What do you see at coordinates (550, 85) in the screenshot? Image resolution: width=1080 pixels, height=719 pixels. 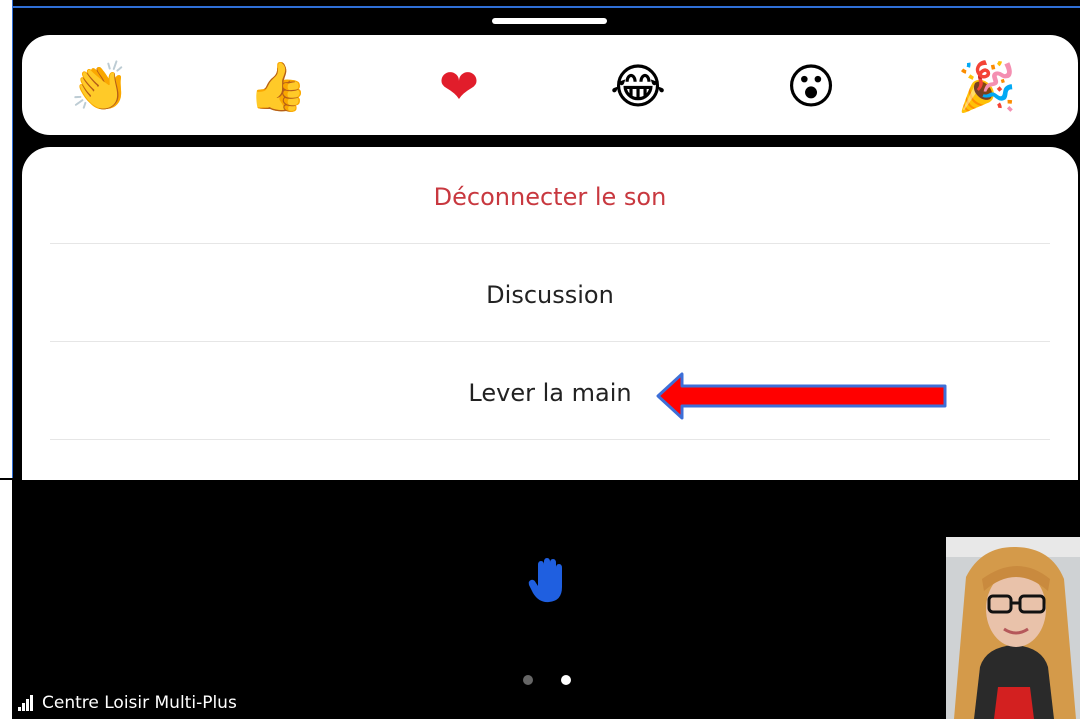 I see `reactions-bar: 👏 👍 ❤ 😂 😮 🎉` at bounding box center [550, 85].